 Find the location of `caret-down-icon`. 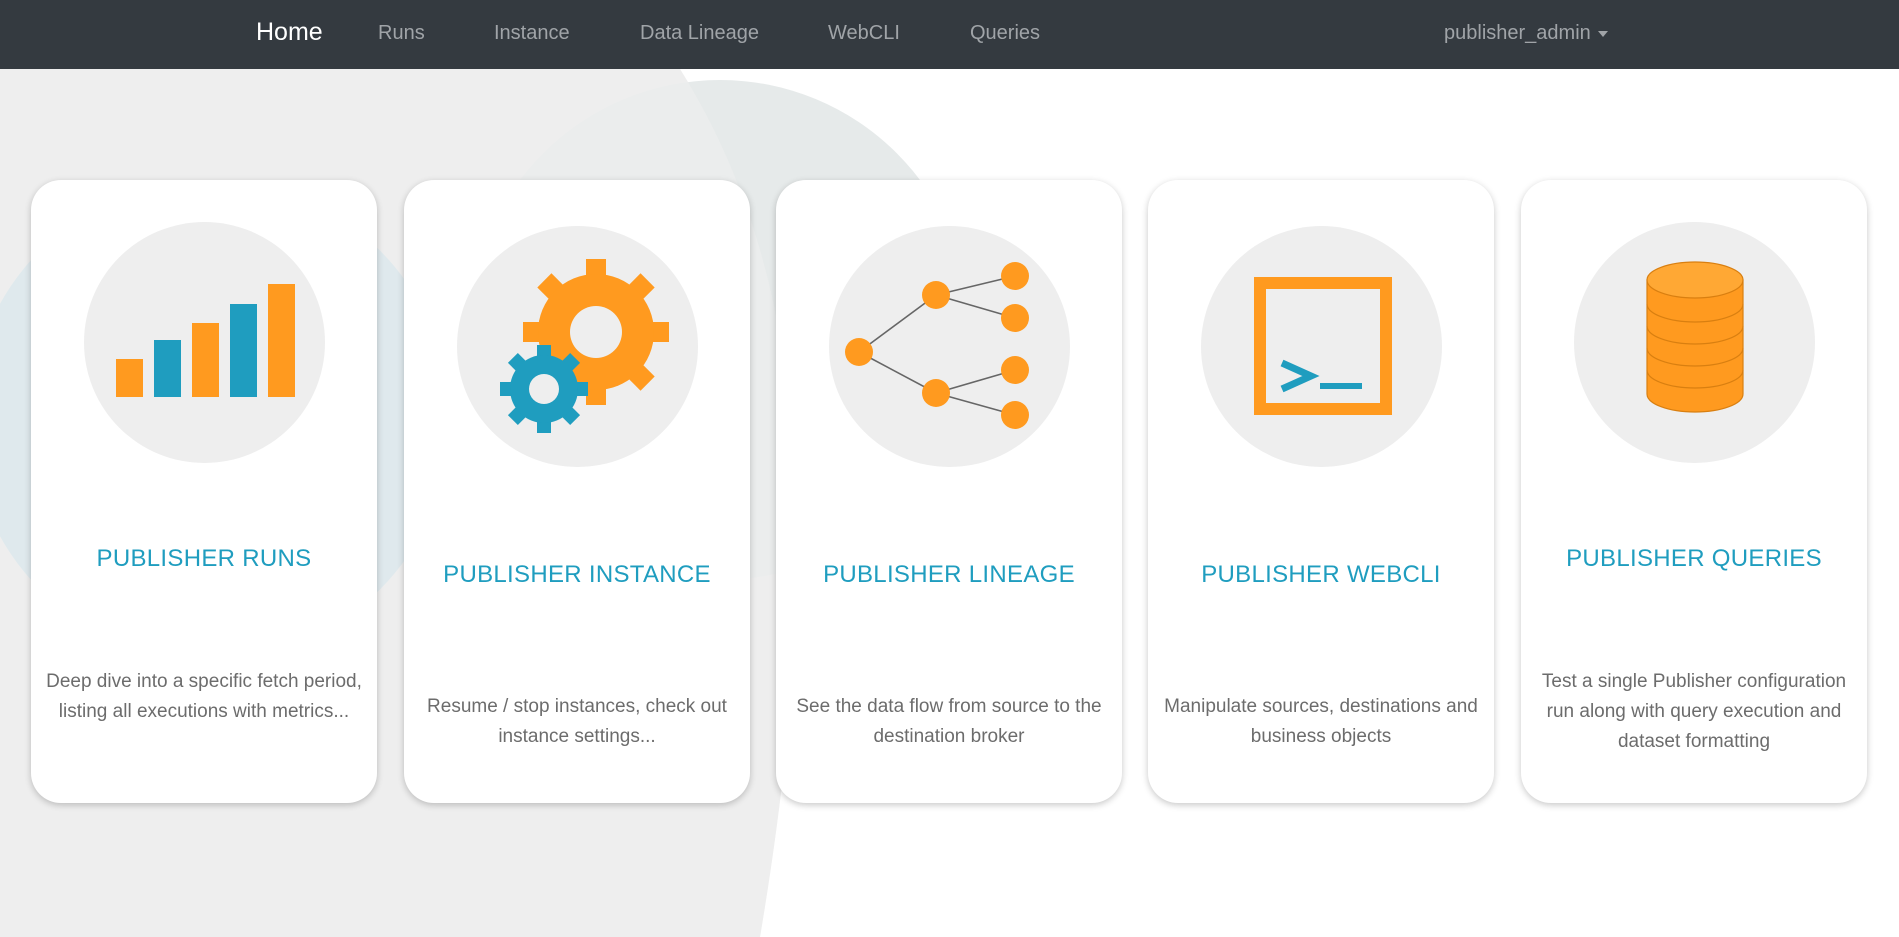

caret-down-icon is located at coordinates (1602, 33).